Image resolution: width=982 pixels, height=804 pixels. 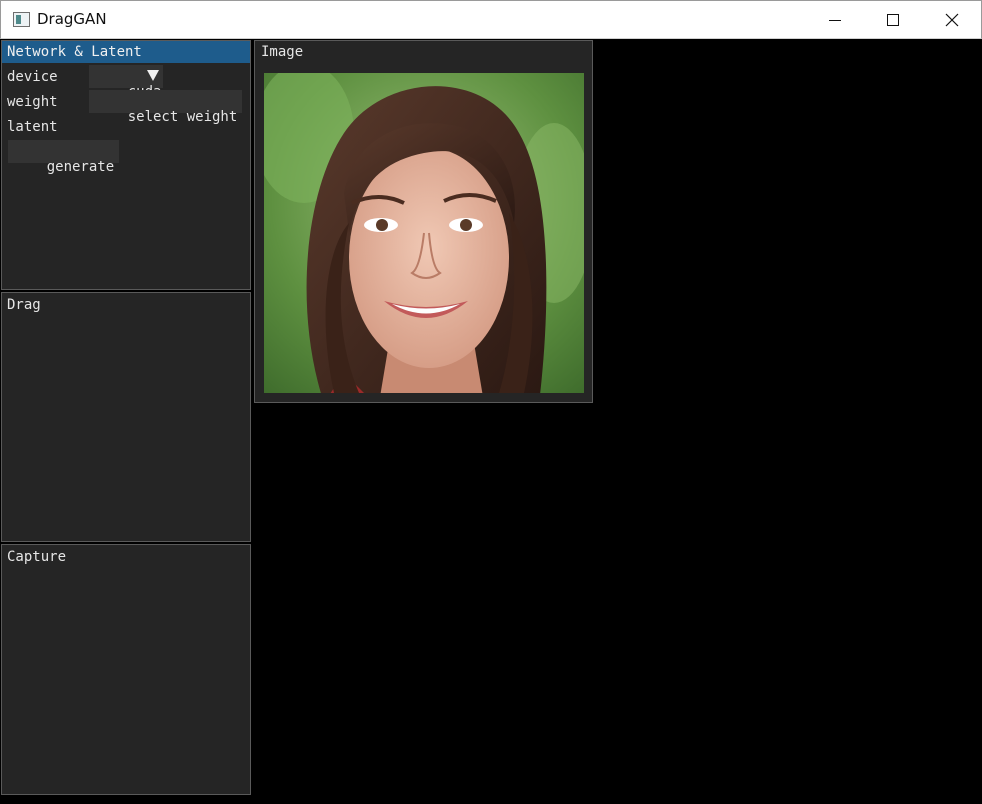 I want to click on device-label: device, so click(x=32, y=77).